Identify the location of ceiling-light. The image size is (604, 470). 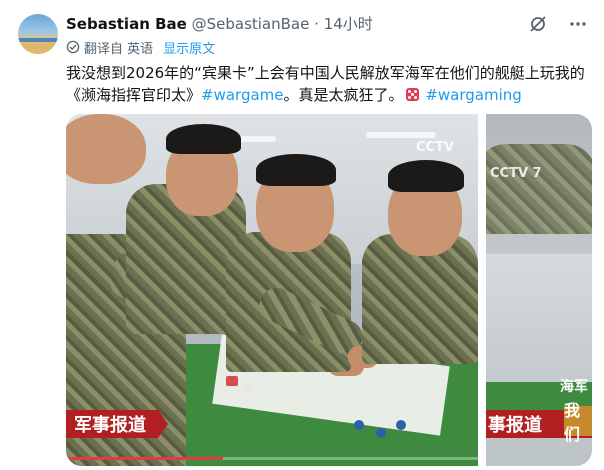
(401, 135).